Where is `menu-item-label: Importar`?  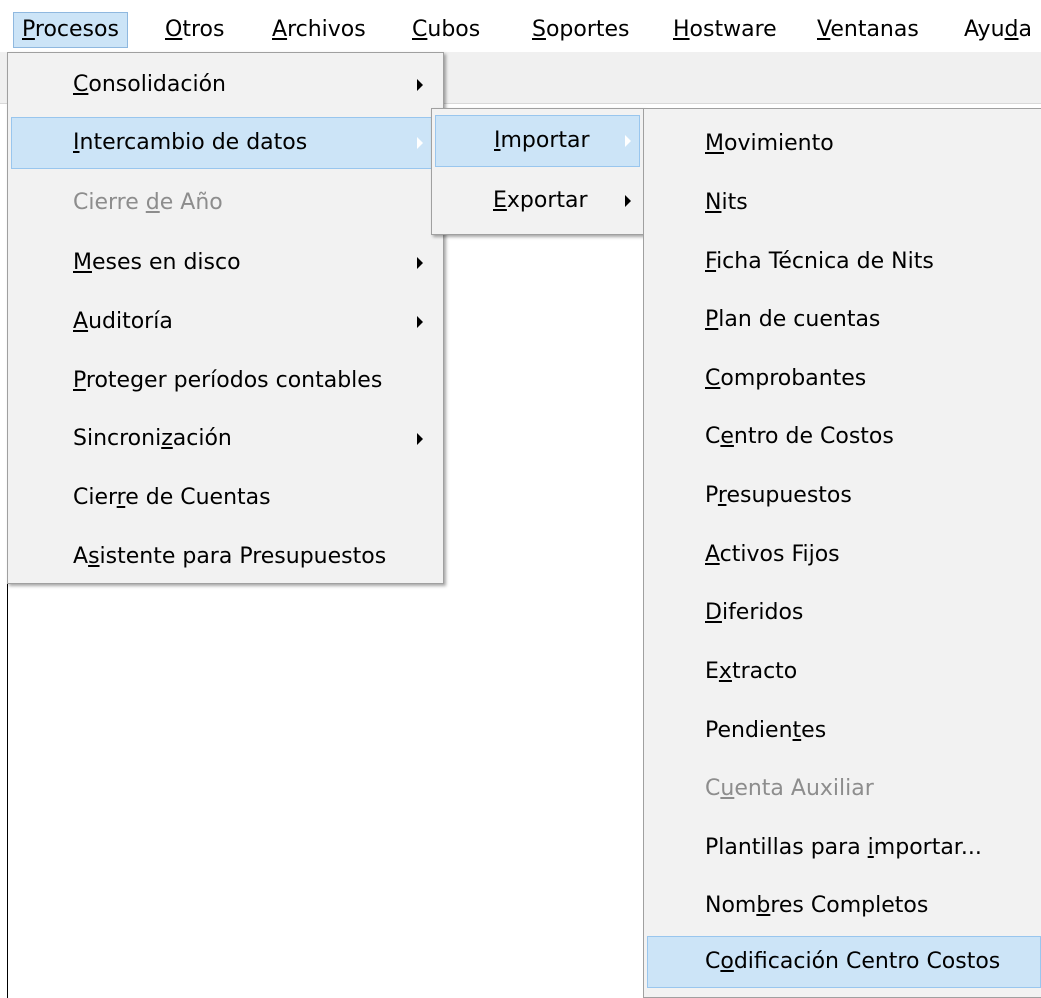
menu-item-label: Importar is located at coordinates (542, 140).